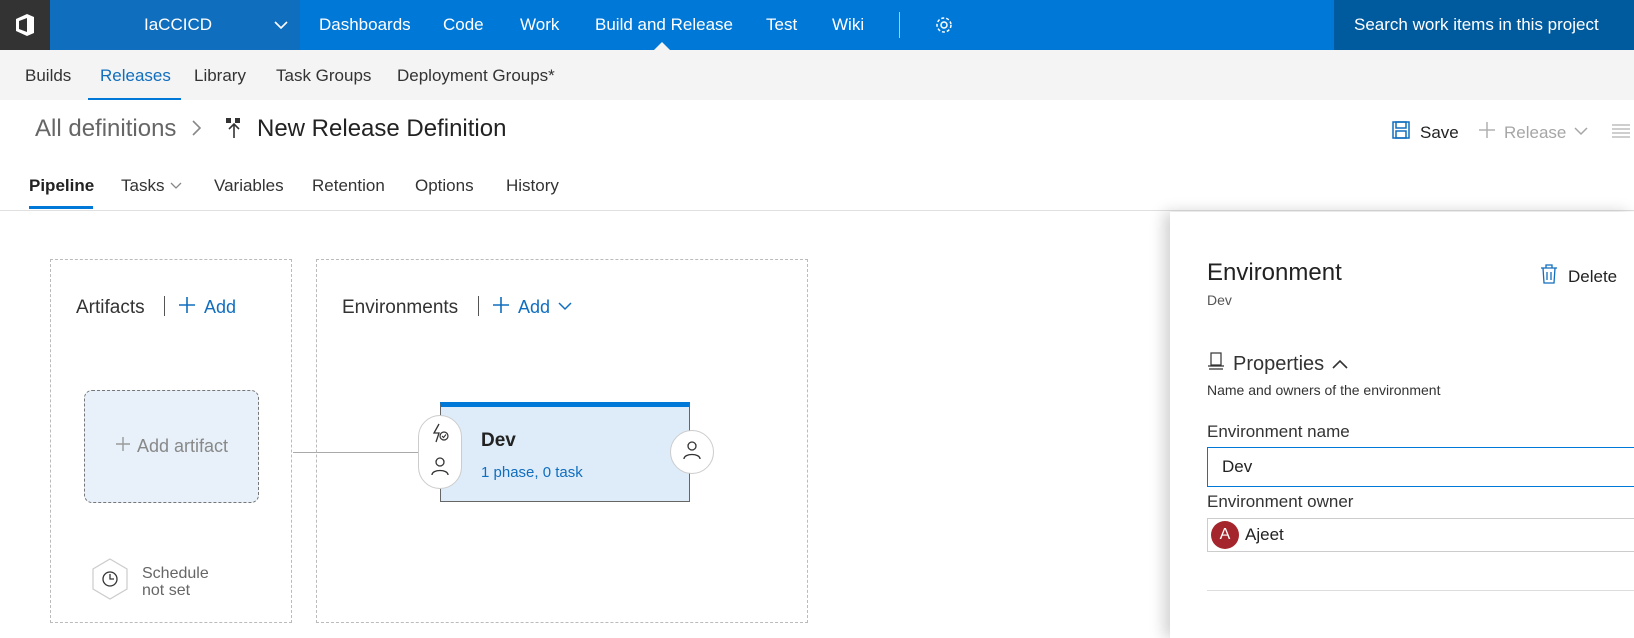 The image size is (1634, 638). Describe the element at coordinates (25, 25) in the screenshot. I see `vsts-logo-icon` at that location.